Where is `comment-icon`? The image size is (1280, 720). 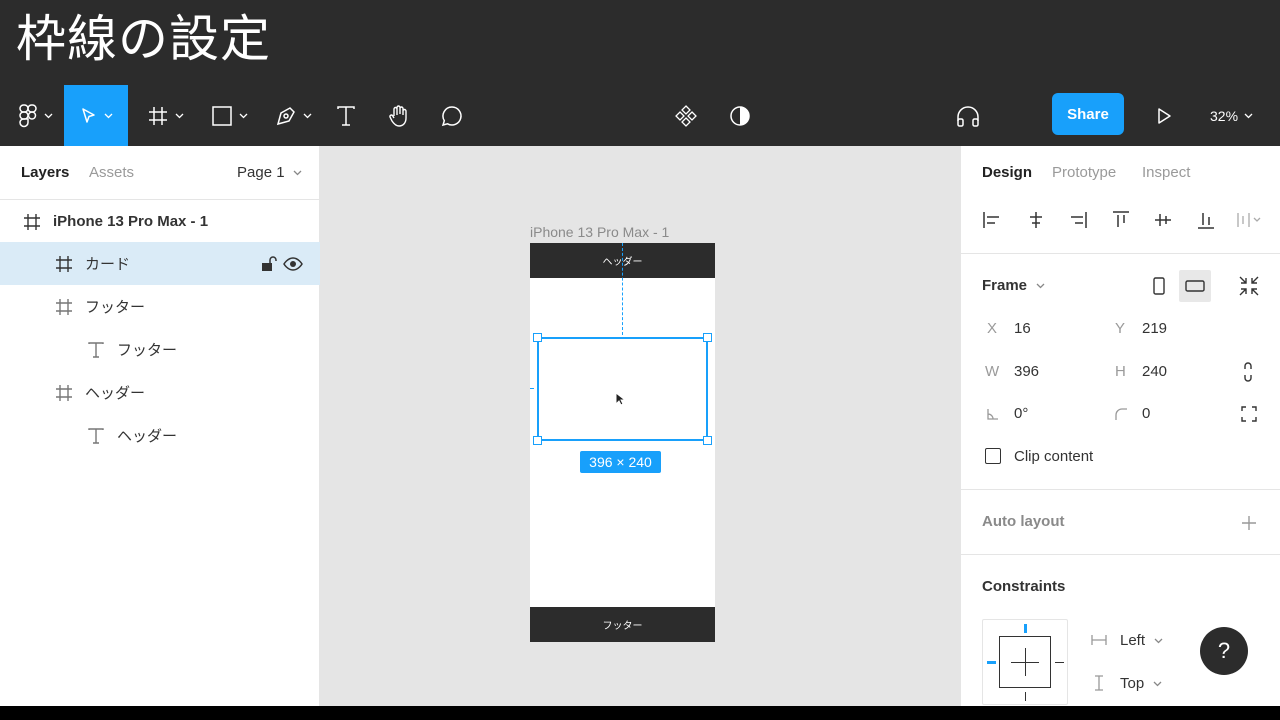
comment-icon is located at coordinates (451, 115).